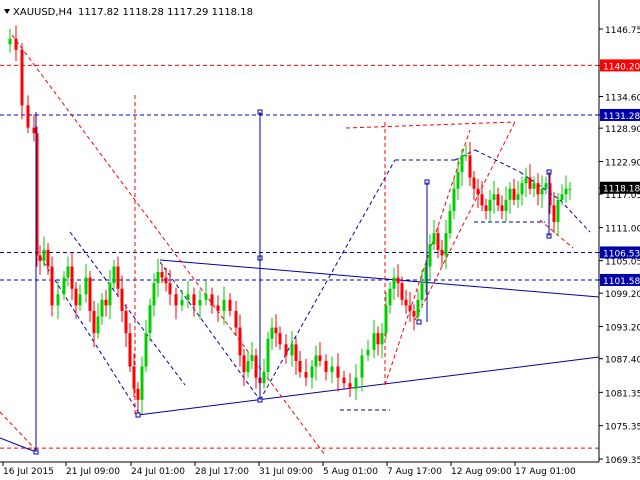  I want to click on time-tick-label: 16 Jul 2015, so click(28, 472).